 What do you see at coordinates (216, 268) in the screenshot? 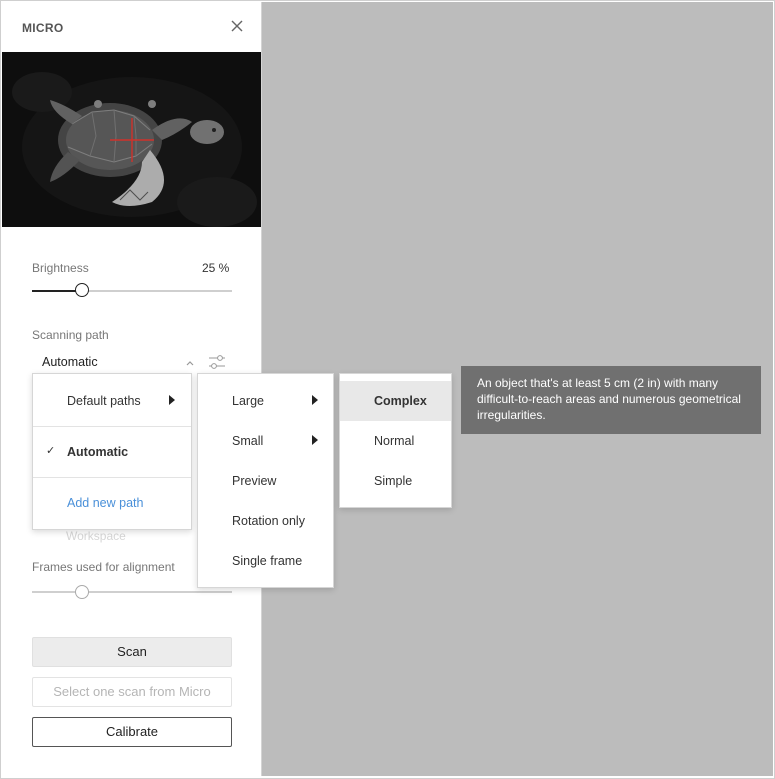
I see `brightness-value: 25 %` at bounding box center [216, 268].